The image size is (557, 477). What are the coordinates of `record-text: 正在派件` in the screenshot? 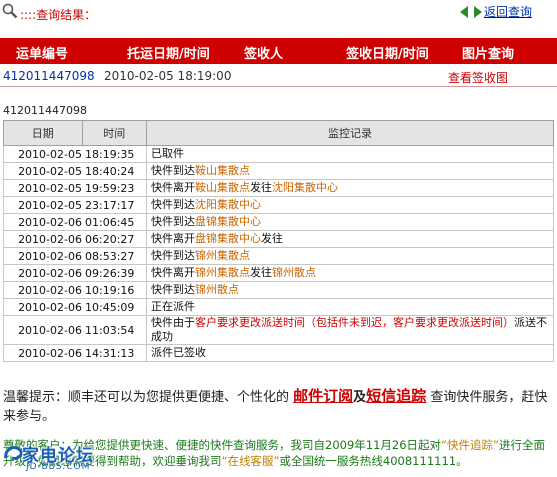 It's located at (173, 306).